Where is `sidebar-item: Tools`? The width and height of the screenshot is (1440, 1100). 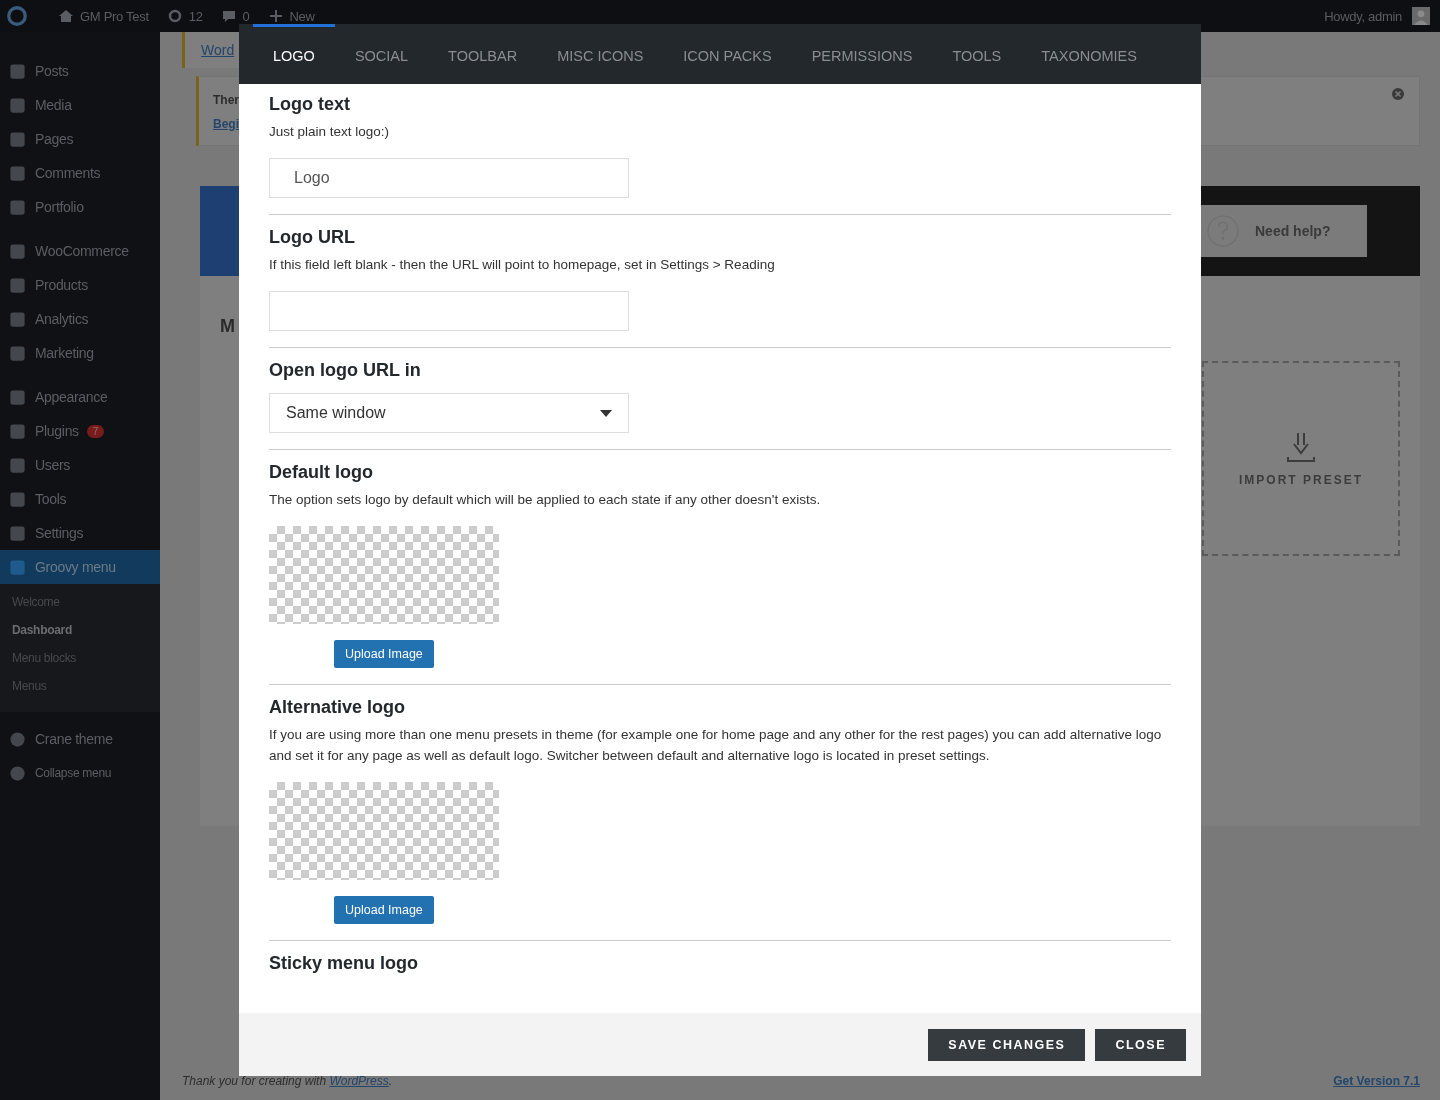 sidebar-item: Tools is located at coordinates (80, 499).